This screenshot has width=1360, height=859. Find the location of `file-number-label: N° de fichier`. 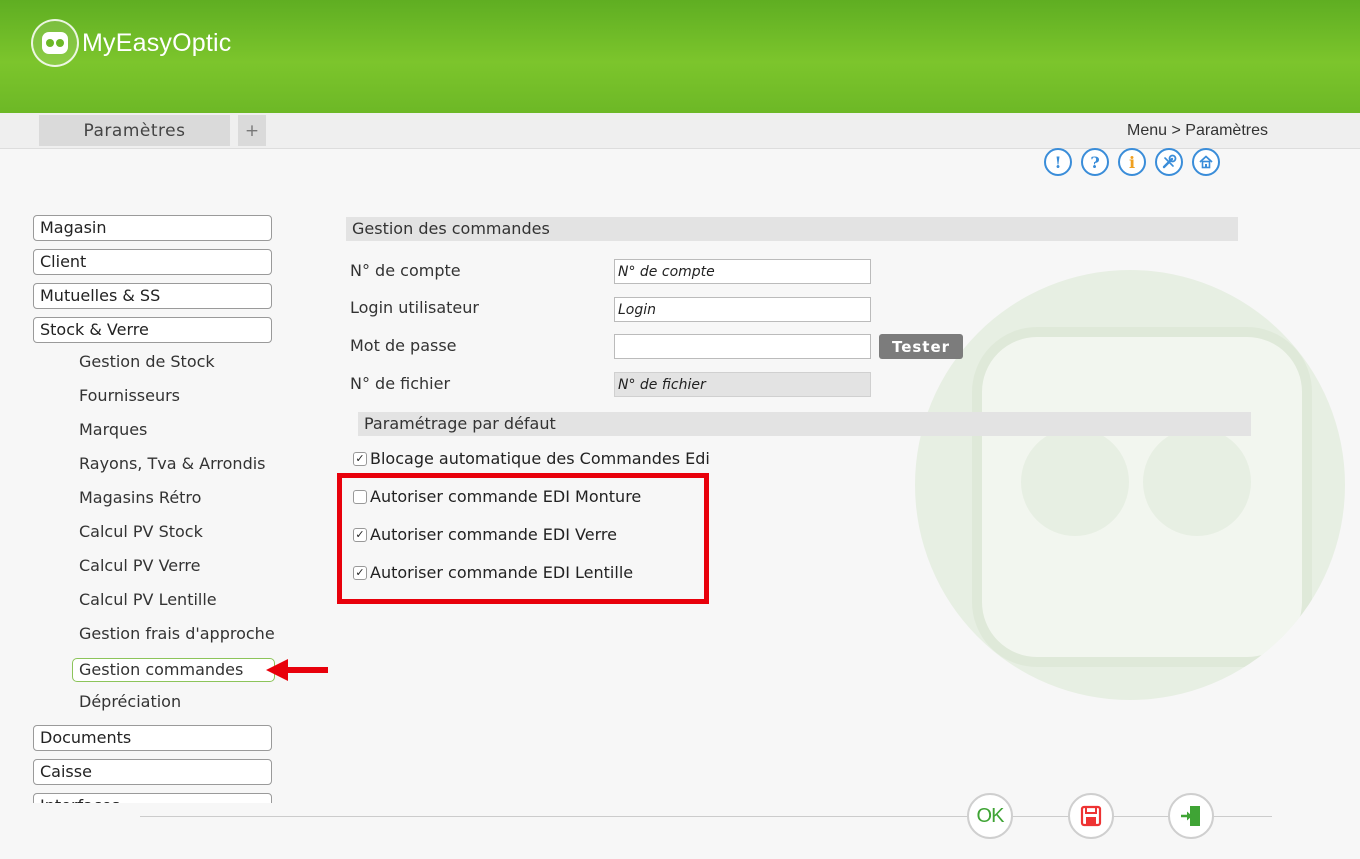

file-number-label: N° de fichier is located at coordinates (400, 383).